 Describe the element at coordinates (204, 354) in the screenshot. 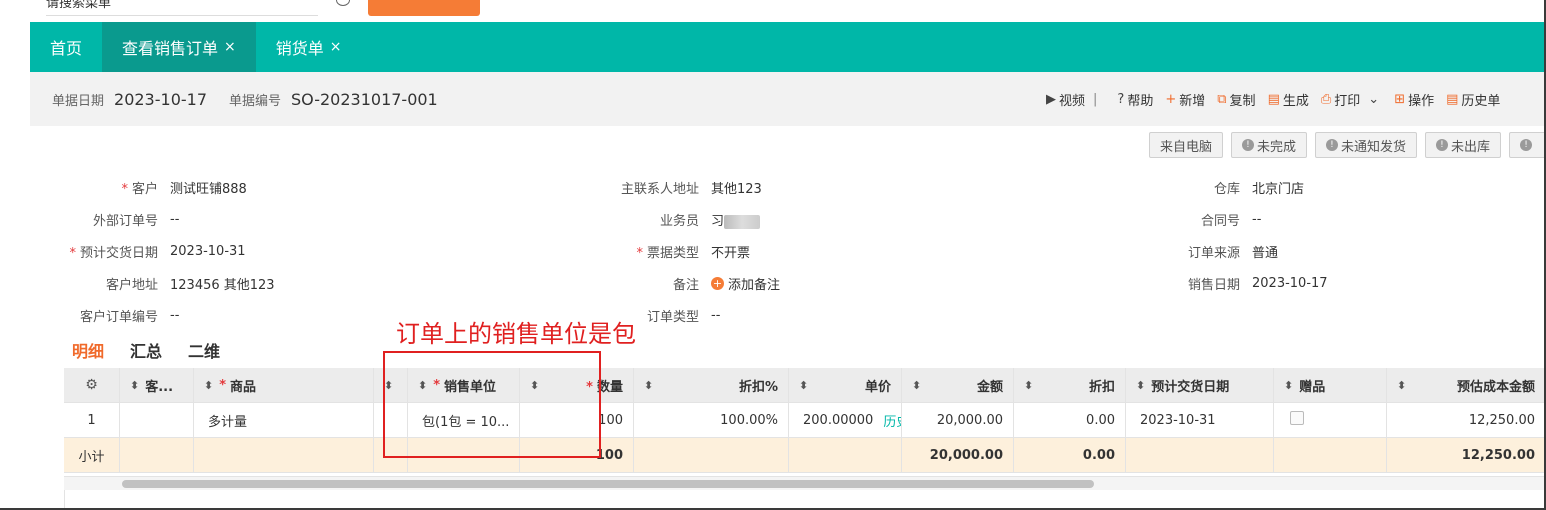

I see `subtab-2d: 二维` at that location.